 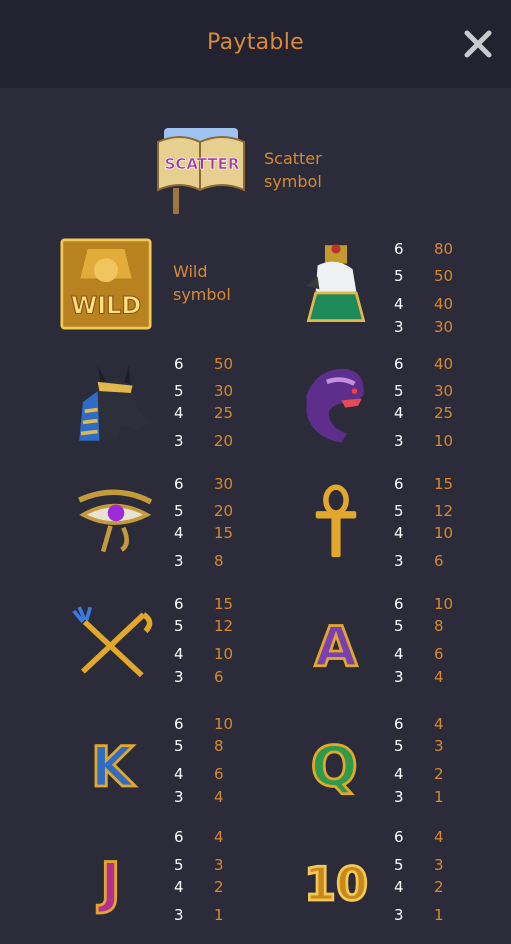 I want to click on close-icon, so click(x=478, y=44).